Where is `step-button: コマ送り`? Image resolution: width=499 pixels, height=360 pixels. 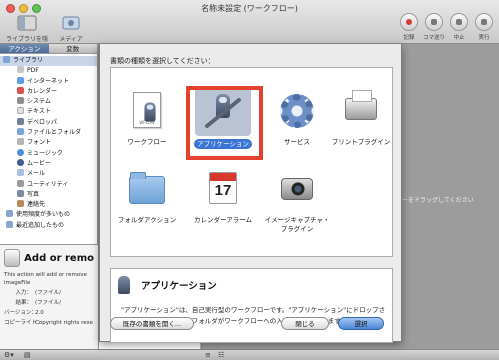 step-button: コマ送り is located at coordinates (434, 27).